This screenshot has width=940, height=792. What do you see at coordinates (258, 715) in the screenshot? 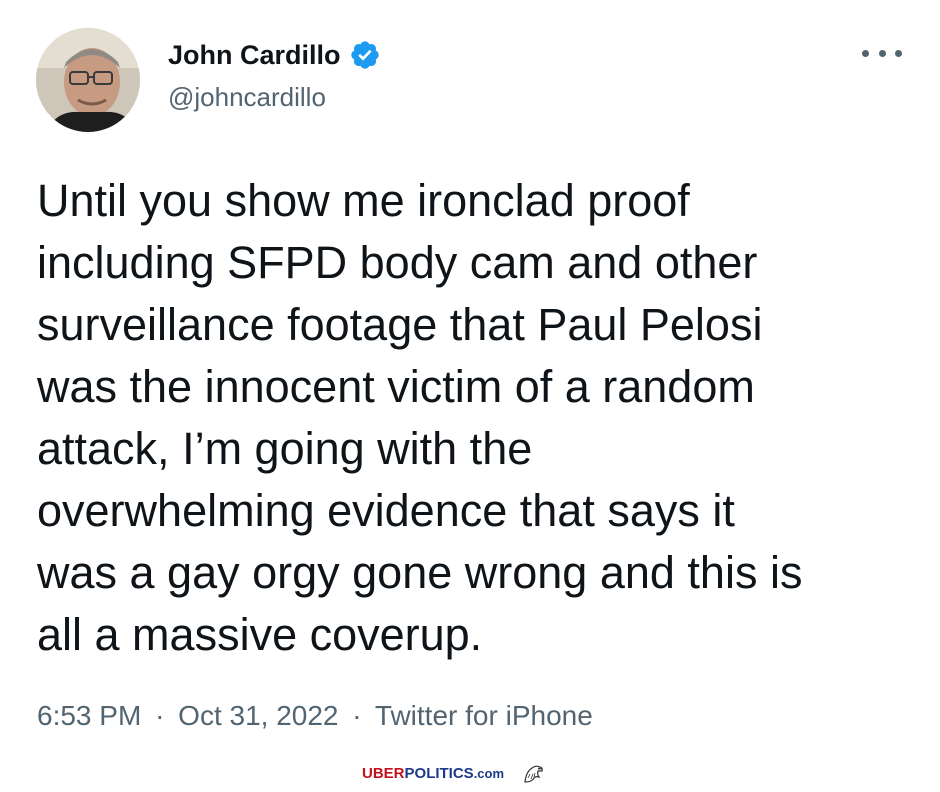
I see `tweet-date: Oct 31, 2022` at bounding box center [258, 715].